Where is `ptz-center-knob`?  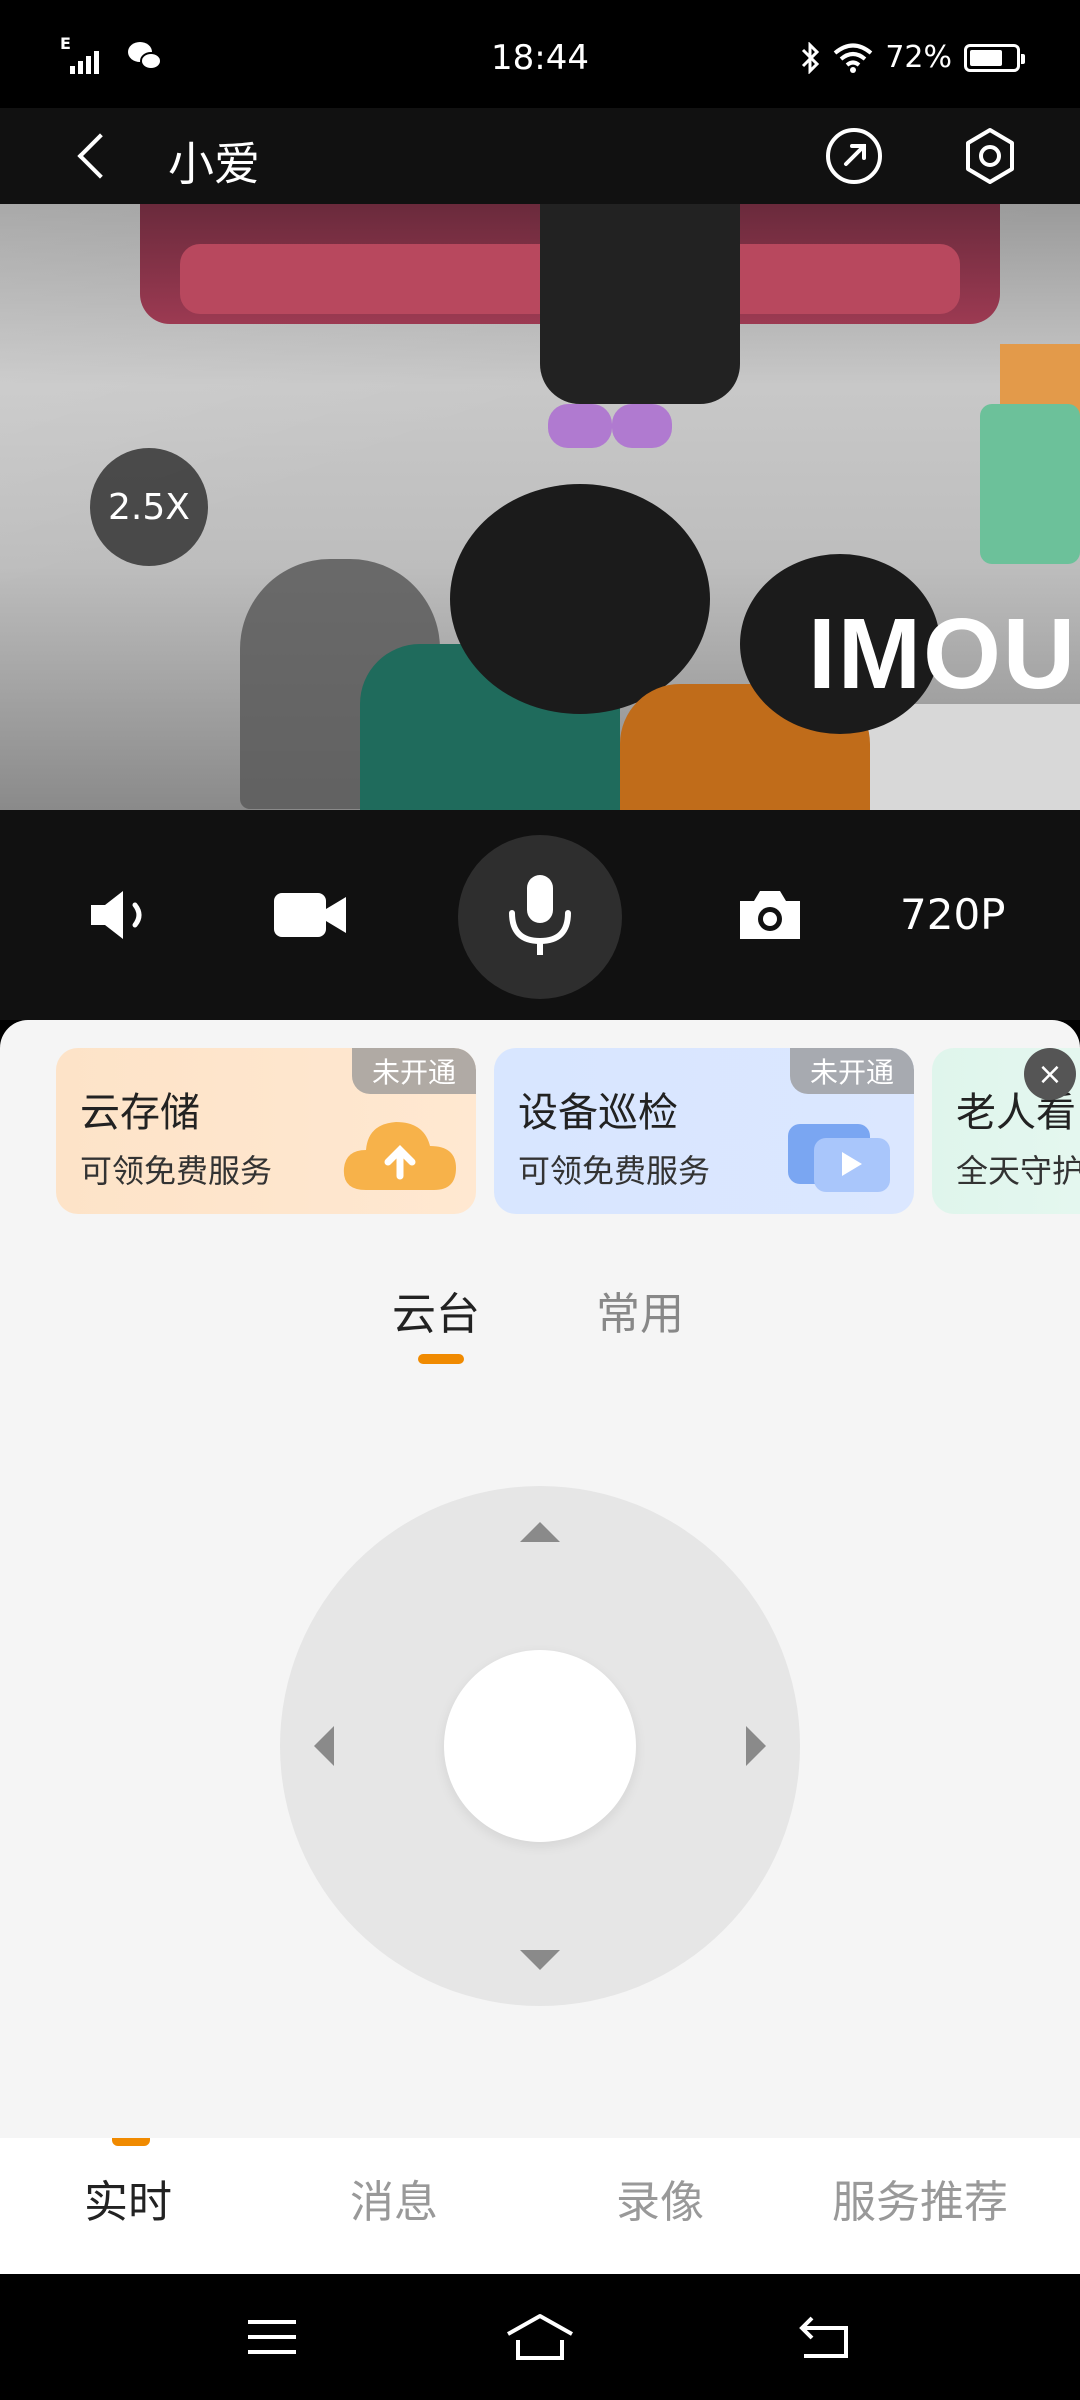 ptz-center-knob is located at coordinates (540, 1746).